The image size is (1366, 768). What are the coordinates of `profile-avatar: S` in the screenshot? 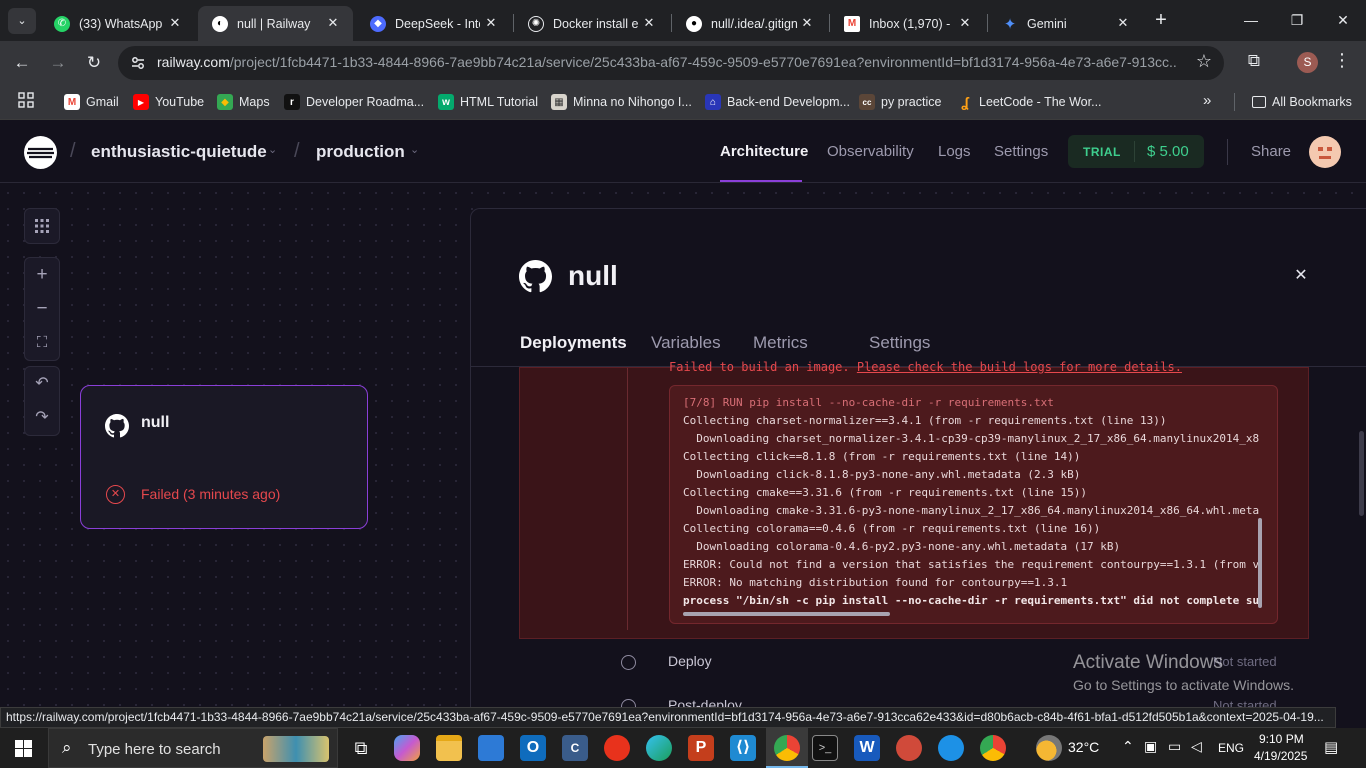 It's located at (1307, 62).